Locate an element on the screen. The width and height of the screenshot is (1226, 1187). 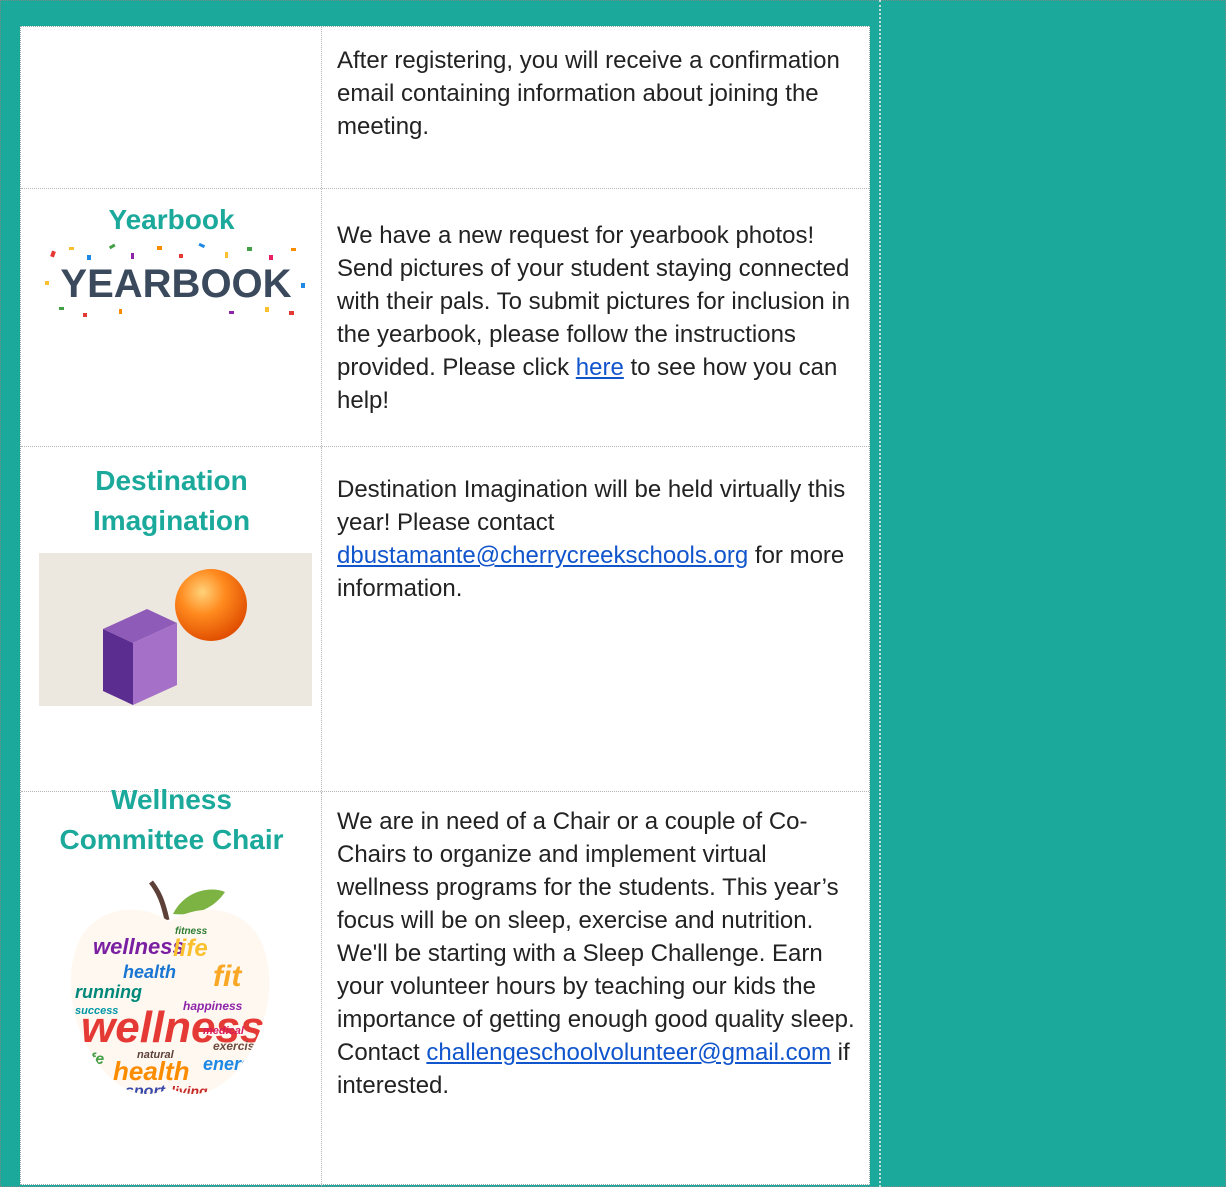
wellness-email-link: challengeschoolvolunteer@gmail.com is located at coordinates (628, 1052).